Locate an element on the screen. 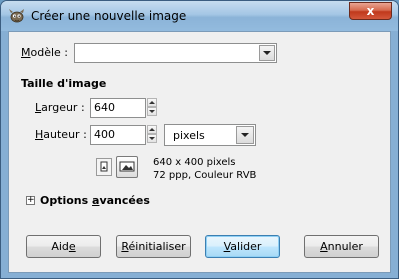  advanced-label-pre: Options is located at coordinates (66, 200).